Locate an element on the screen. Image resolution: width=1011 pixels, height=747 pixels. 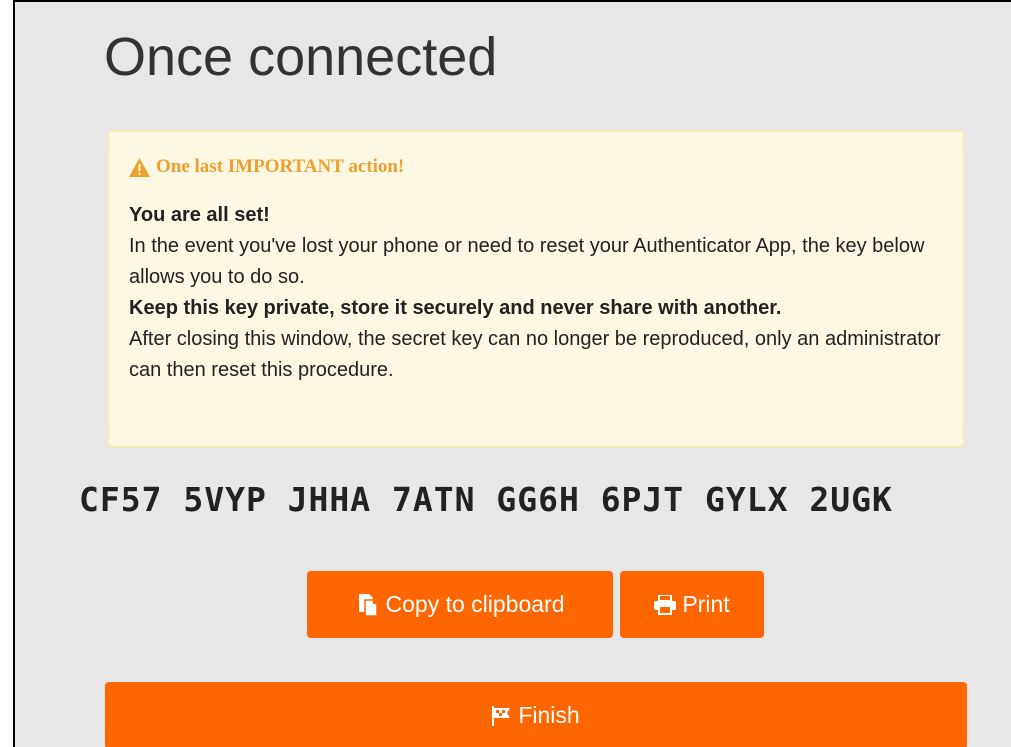
copy-to-clipboard-button: Copy to clipboard is located at coordinates (460, 604).